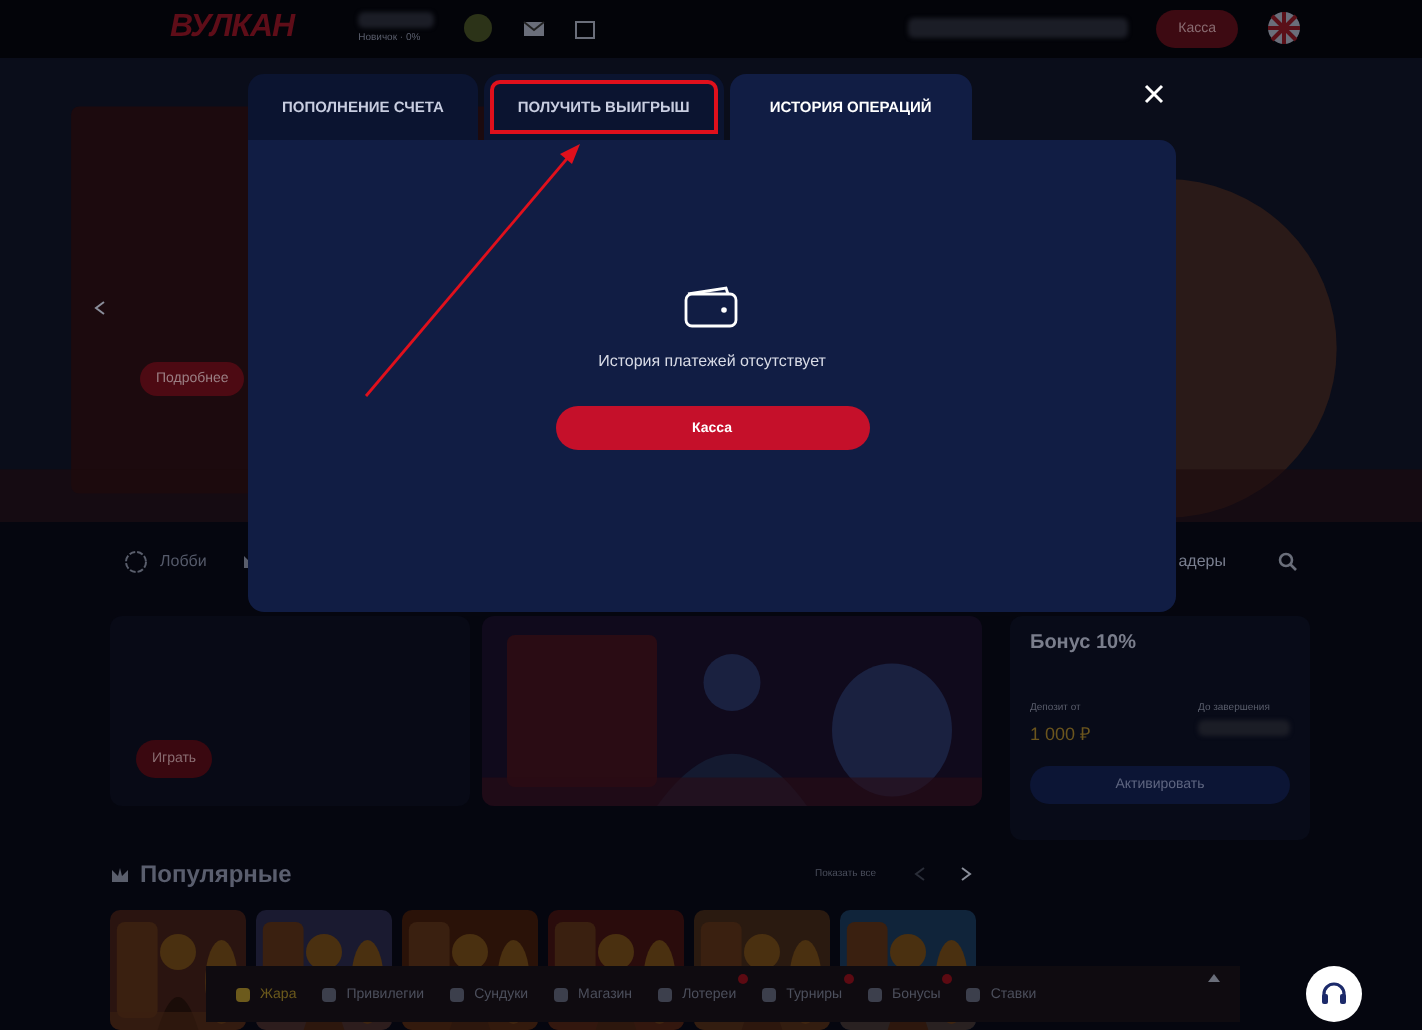  What do you see at coordinates (232, 28) in the screenshot?
I see `logo: ВУЛКАН` at bounding box center [232, 28].